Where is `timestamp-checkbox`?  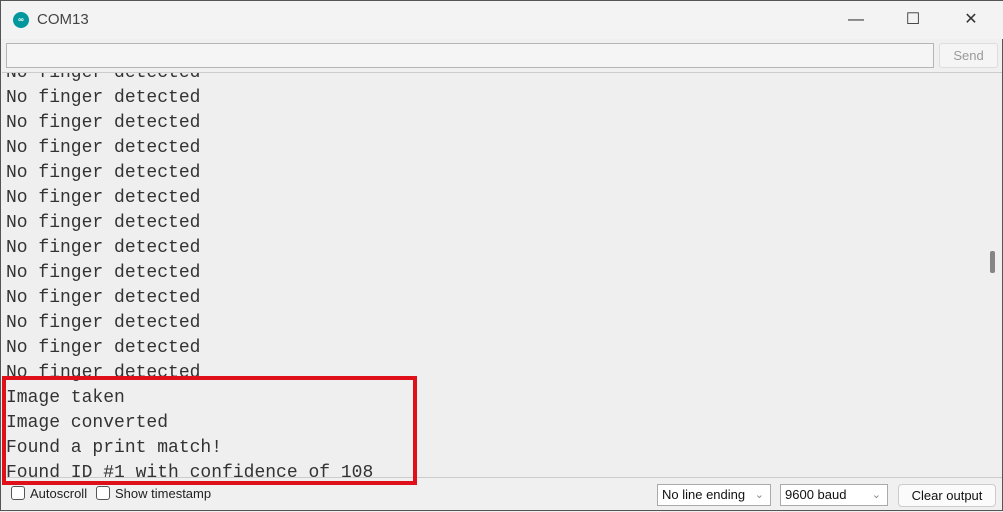 timestamp-checkbox is located at coordinates (103, 493).